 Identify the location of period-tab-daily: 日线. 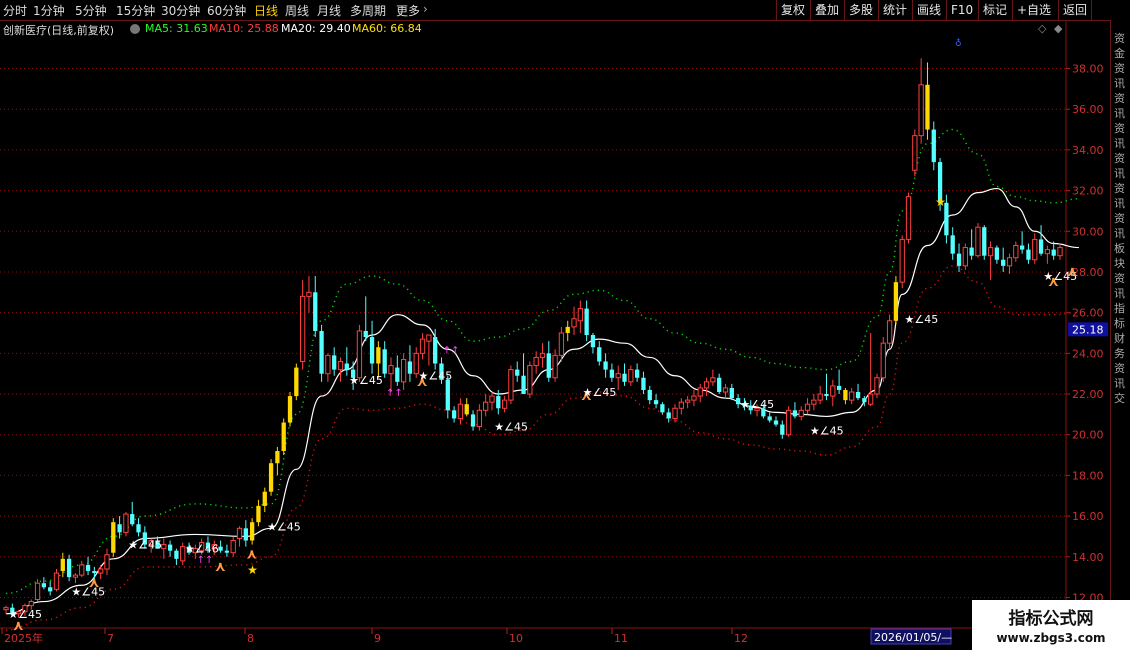
(266, 10).